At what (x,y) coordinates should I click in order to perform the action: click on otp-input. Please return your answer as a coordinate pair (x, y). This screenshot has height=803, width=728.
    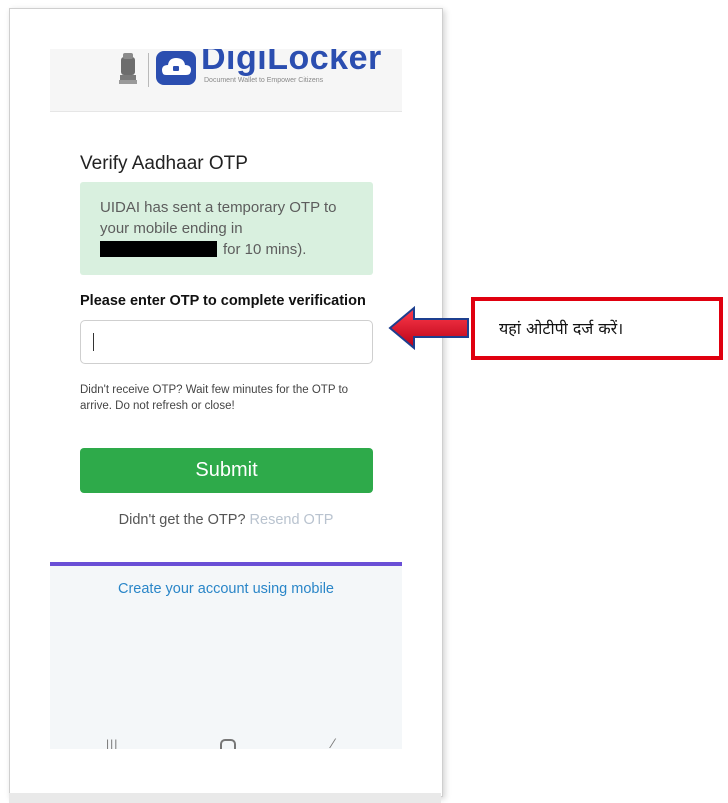
    Looking at the image, I should click on (226, 342).